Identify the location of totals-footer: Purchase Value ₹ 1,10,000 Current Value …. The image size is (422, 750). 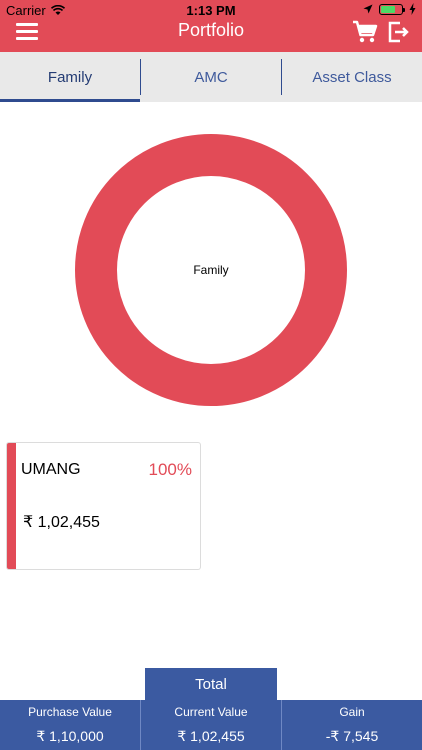
(211, 725).